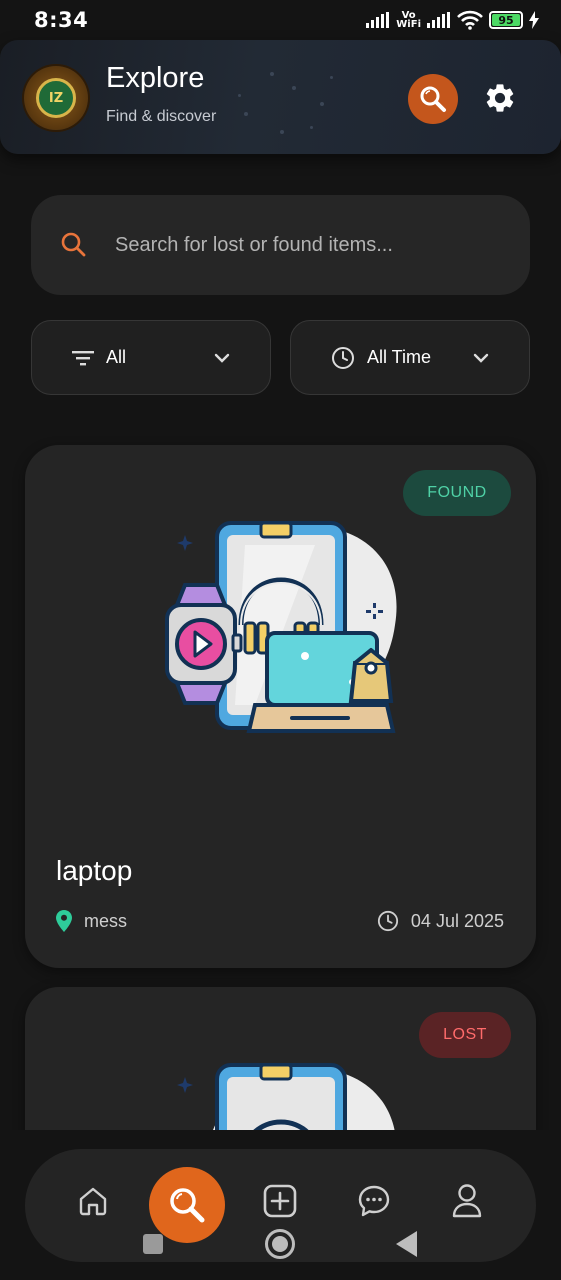 The image size is (561, 1280). I want to click on page-subtitle: Find & discover, so click(161, 116).